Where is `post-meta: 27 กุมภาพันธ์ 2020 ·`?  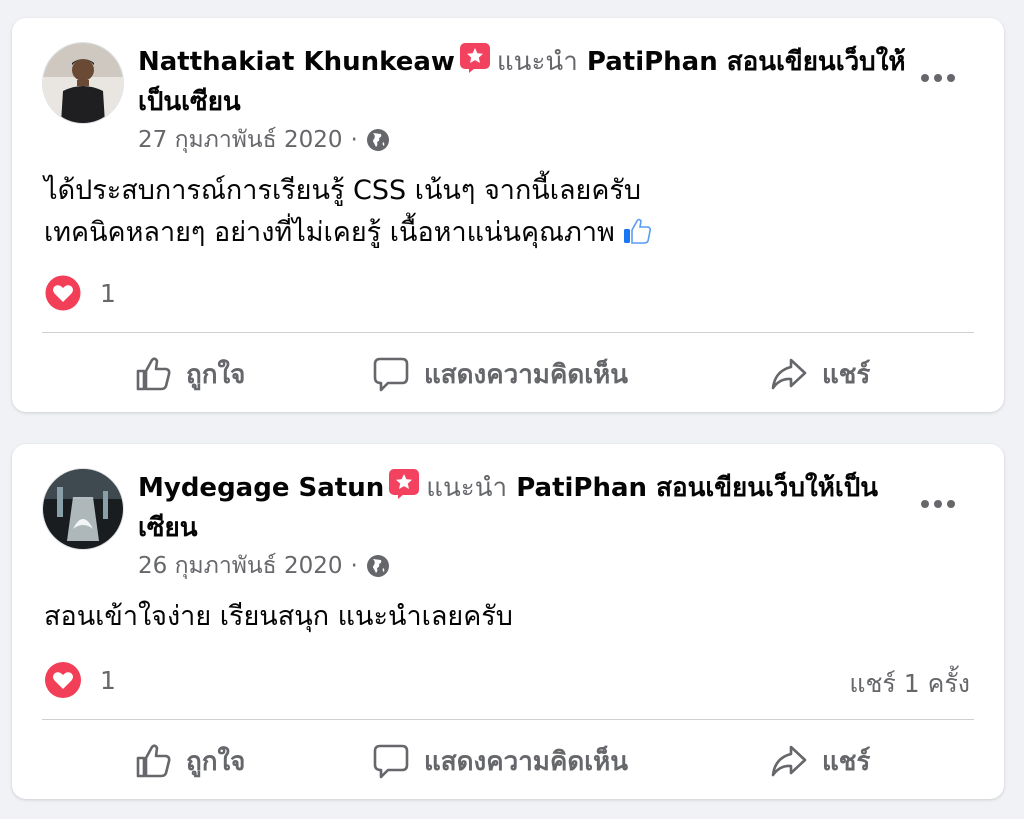
post-meta: 27 กุมภาพันธ์ 2020 · is located at coordinates (264, 140).